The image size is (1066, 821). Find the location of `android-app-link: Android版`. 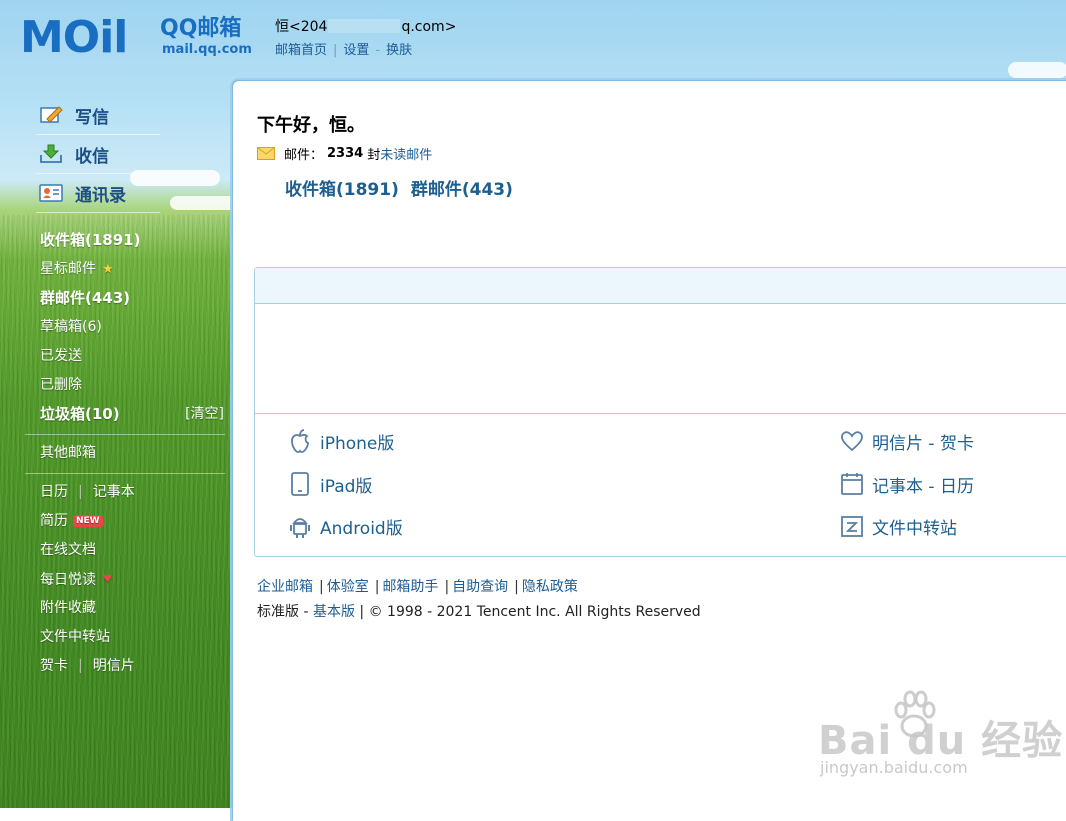

android-app-link: Android版 is located at coordinates (345, 526).